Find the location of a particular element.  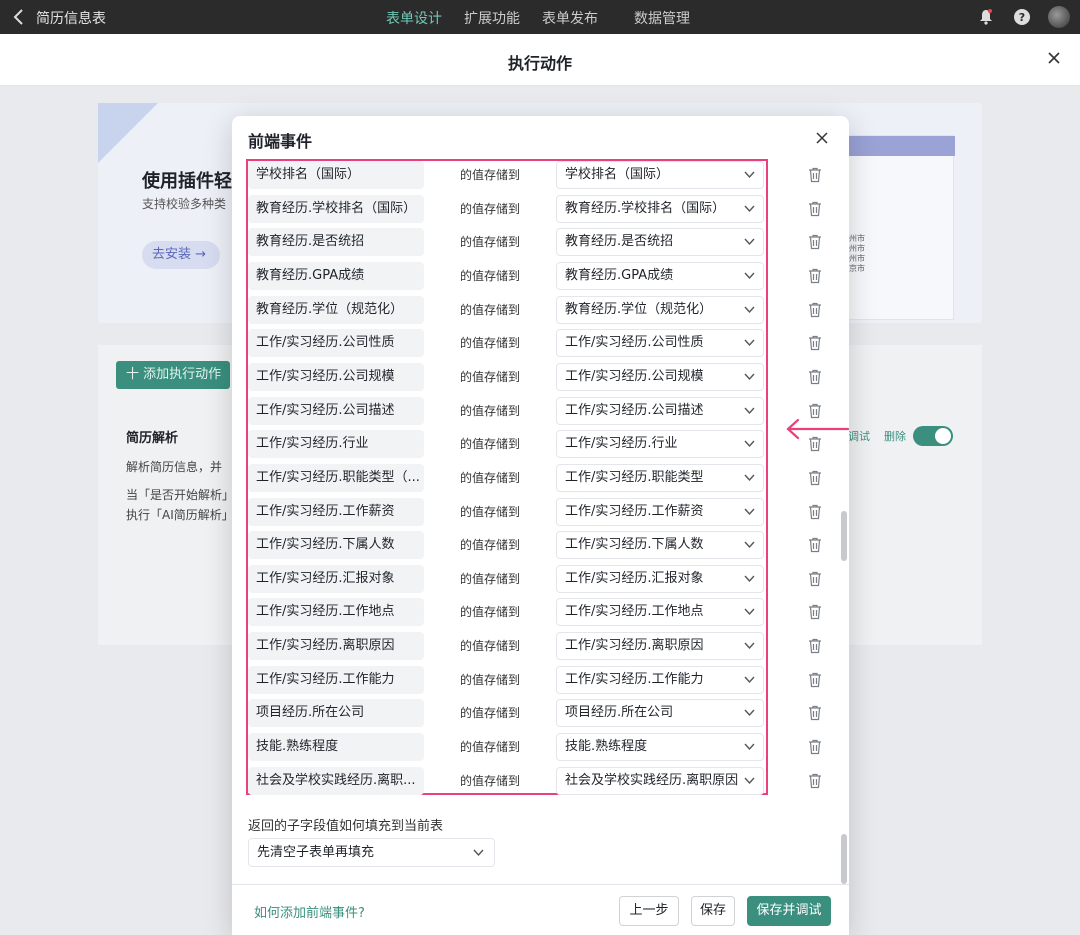

promo-preview-image: 州市 州市 州市 京市 is located at coordinates (901, 227).